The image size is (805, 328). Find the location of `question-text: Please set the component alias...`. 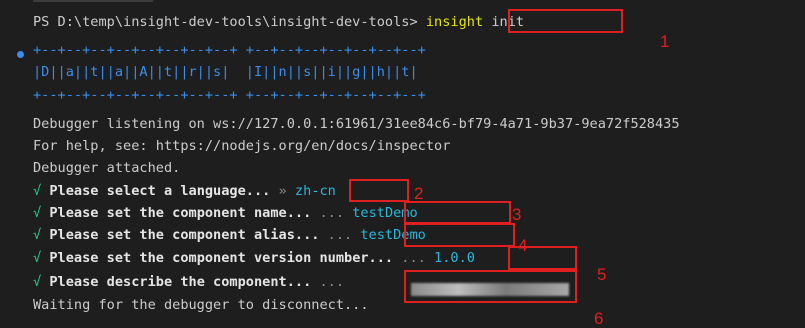

question-text: Please set the component alias... is located at coordinates (184, 235).